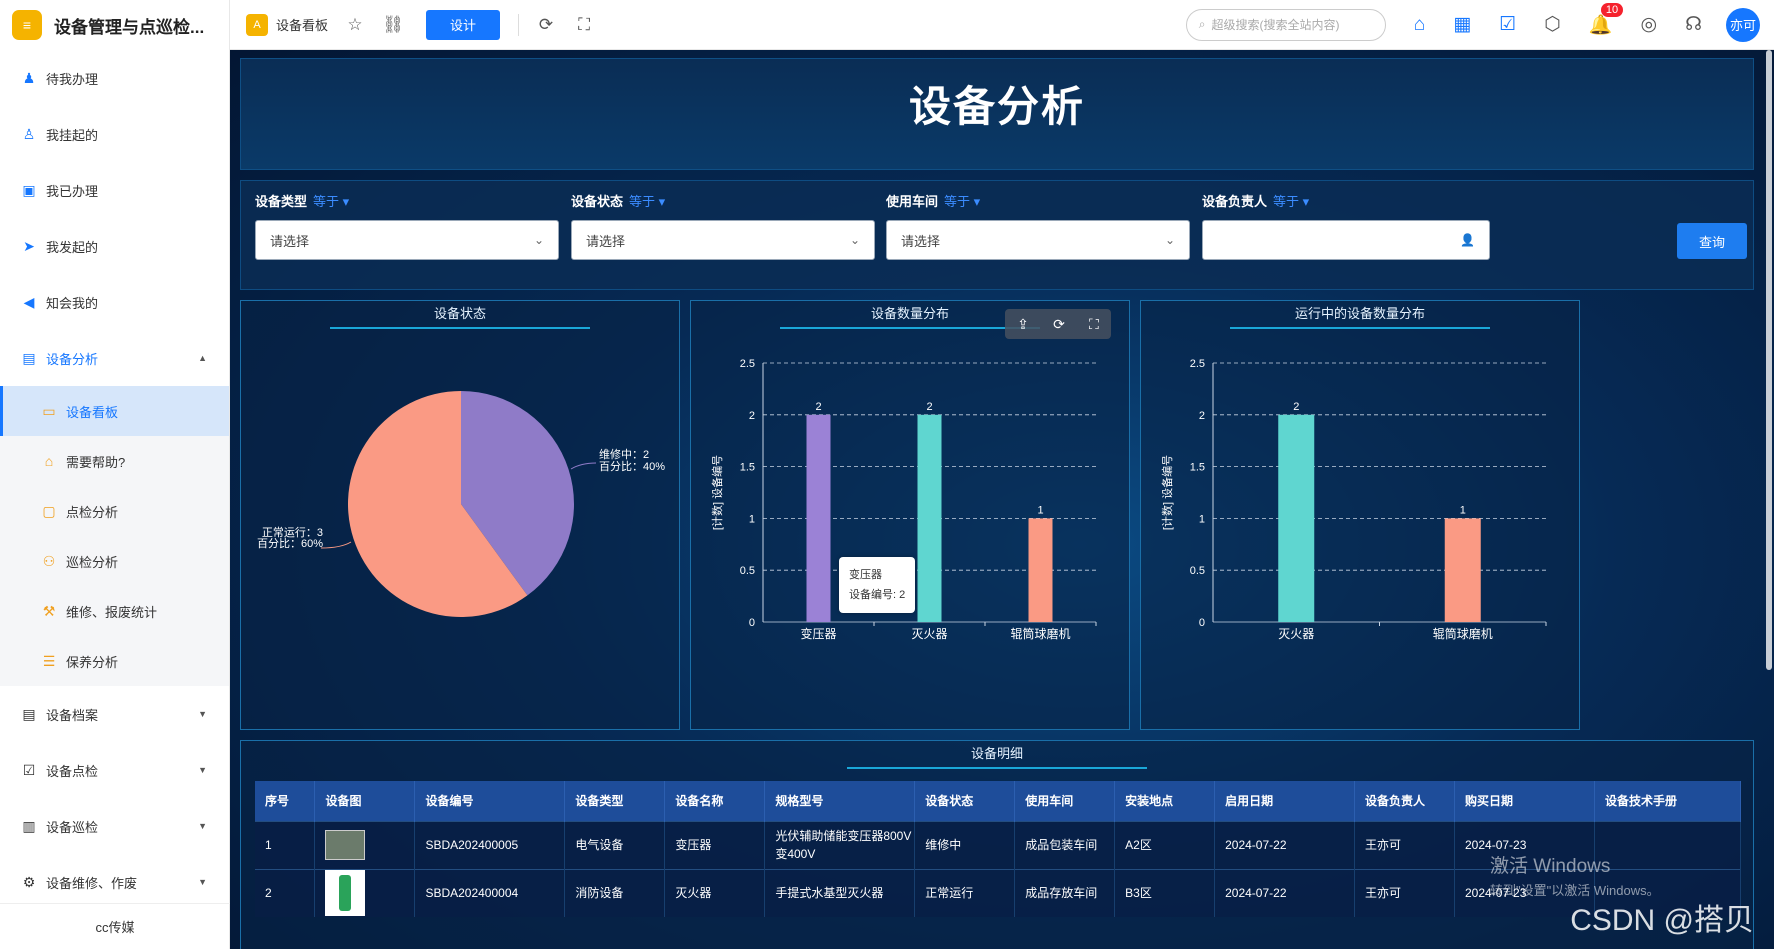  Describe the element at coordinates (597, 201) in the screenshot. I see `filter-label: 设备状态` at that location.